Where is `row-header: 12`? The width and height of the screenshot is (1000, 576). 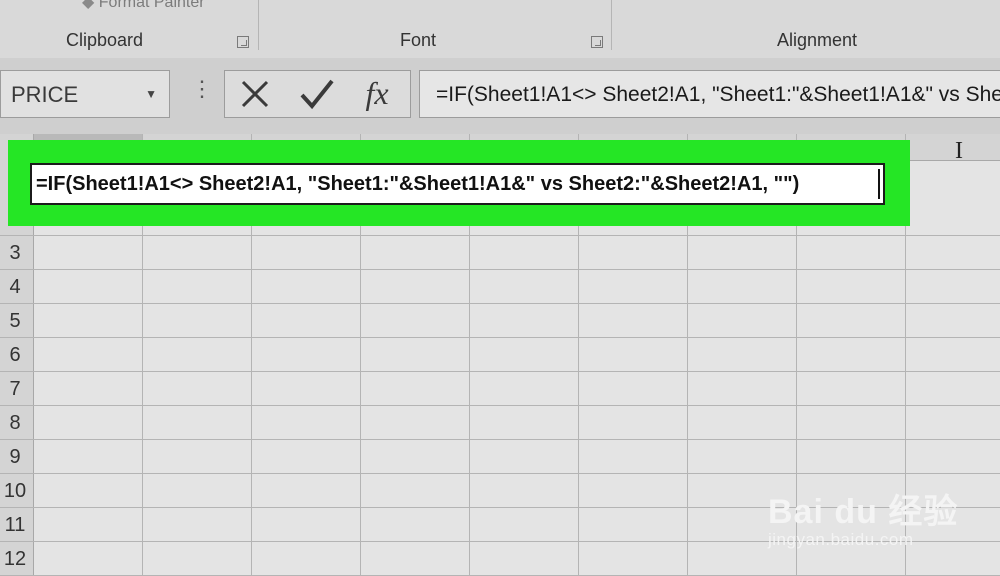 row-header: 12 is located at coordinates (15, 559).